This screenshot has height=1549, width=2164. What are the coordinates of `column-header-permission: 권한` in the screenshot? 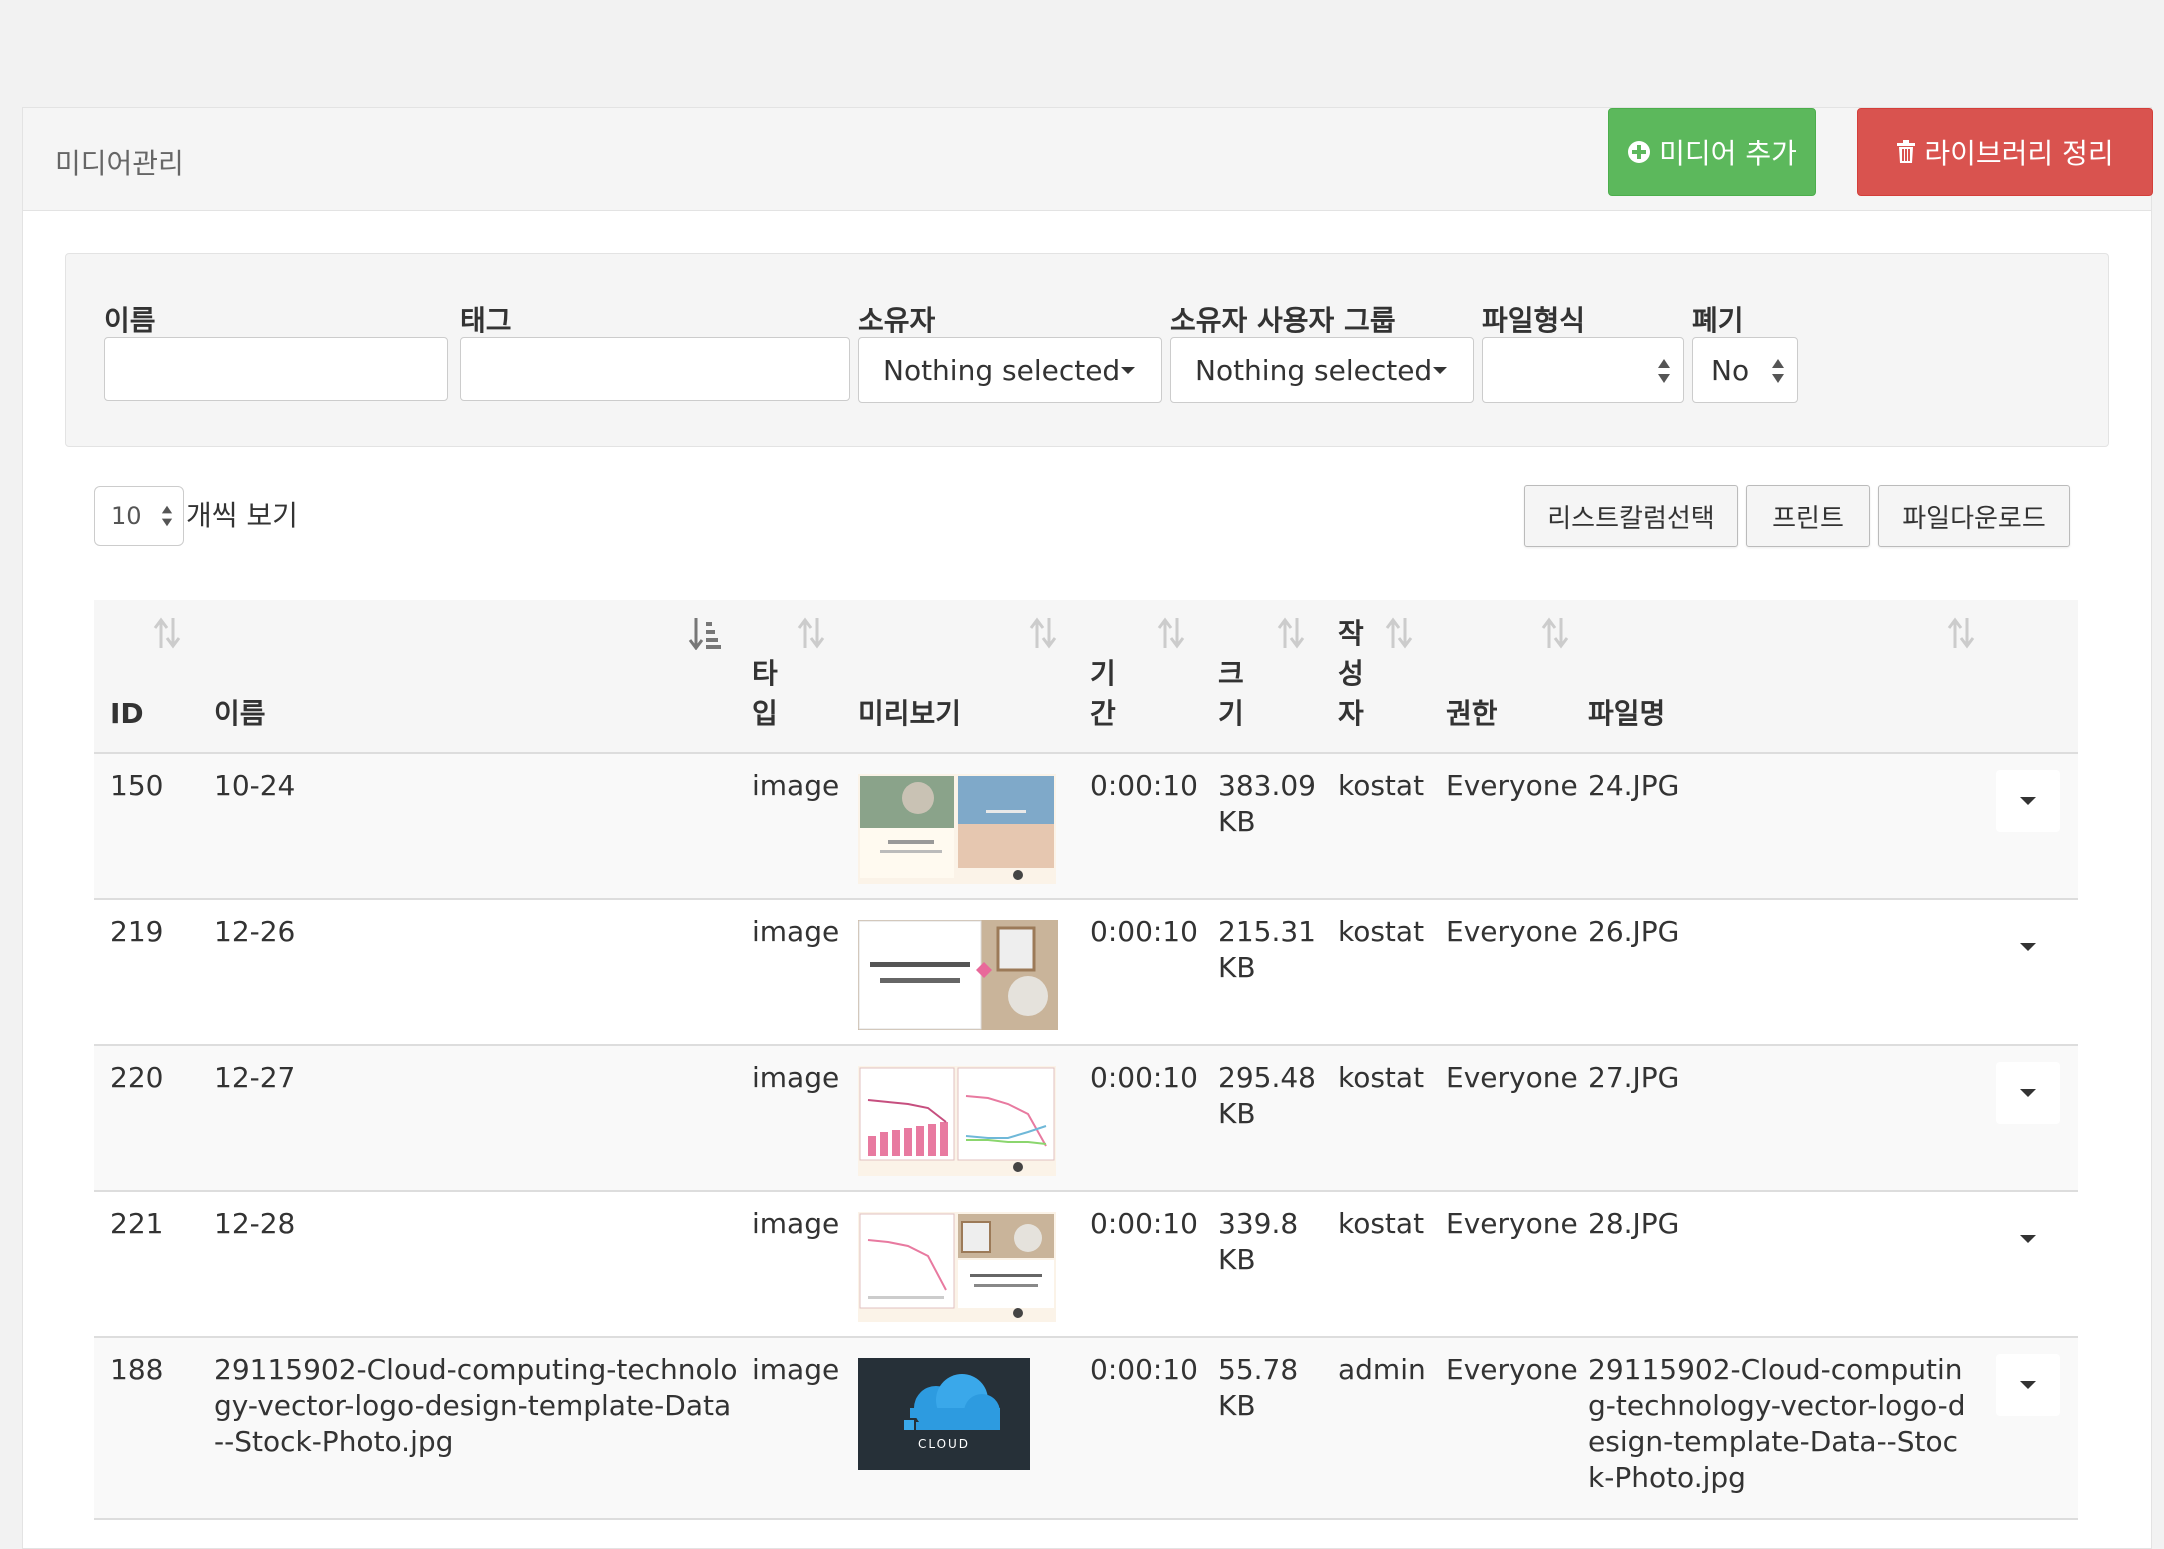 It's located at (1472, 714).